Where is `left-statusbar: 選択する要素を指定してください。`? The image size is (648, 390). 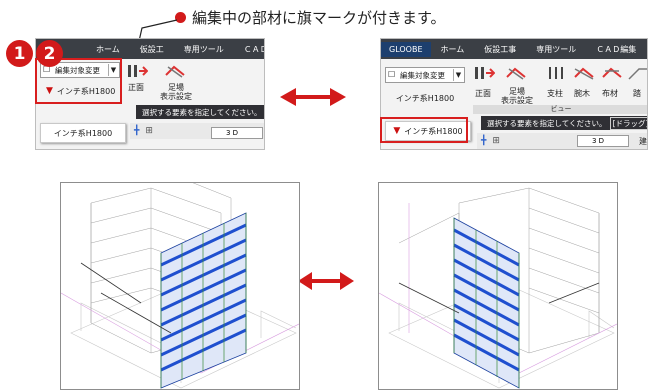
left-statusbar: 選択する要素を指定してください。 is located at coordinates (200, 112).